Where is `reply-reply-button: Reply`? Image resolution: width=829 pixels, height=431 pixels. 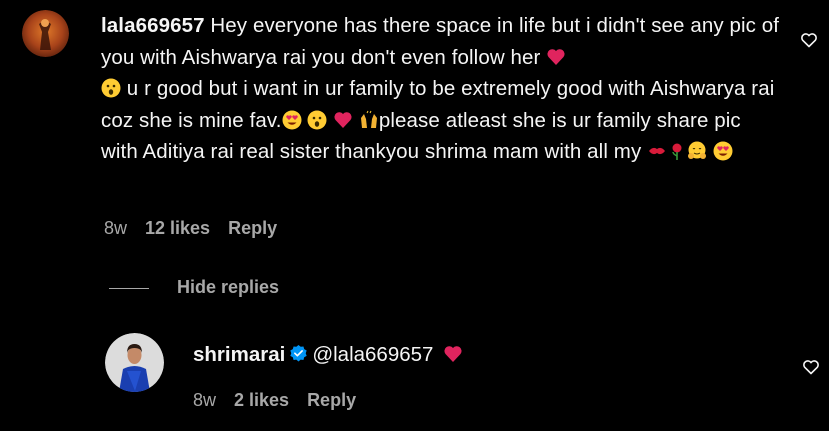 reply-reply-button: Reply is located at coordinates (331, 400).